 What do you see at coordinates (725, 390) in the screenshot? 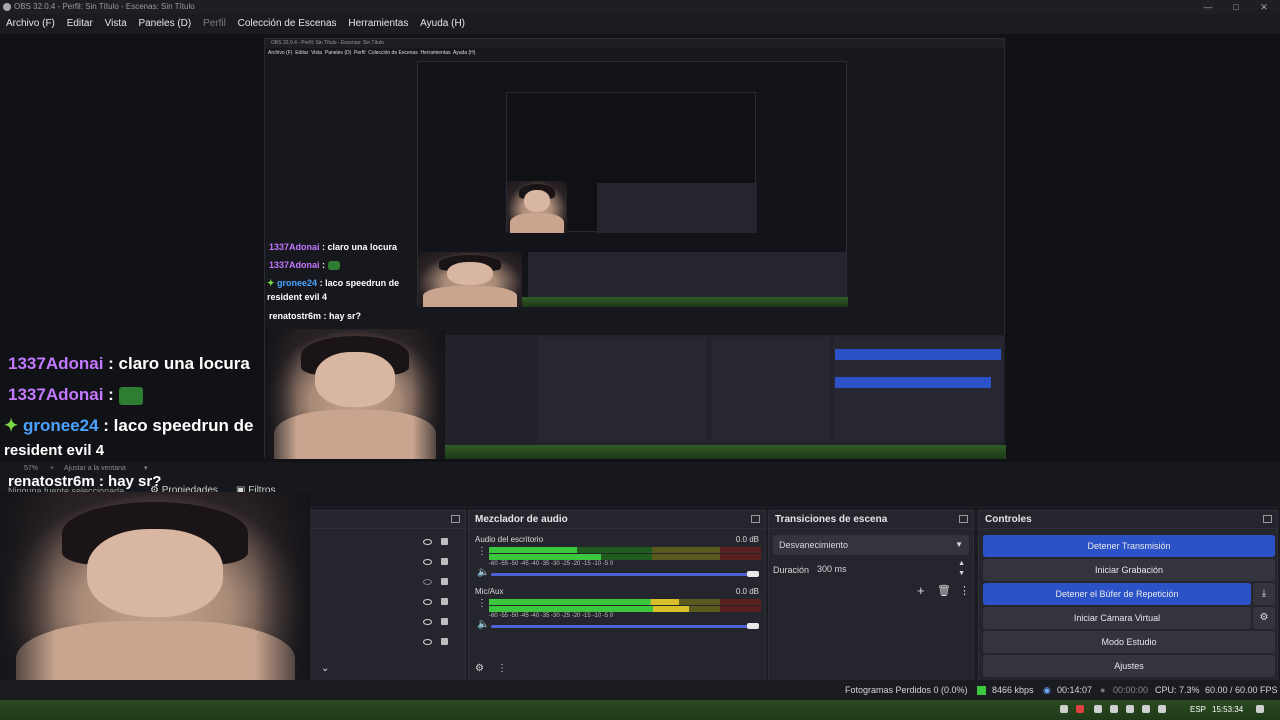
I see `nested-docks` at bounding box center [725, 390].